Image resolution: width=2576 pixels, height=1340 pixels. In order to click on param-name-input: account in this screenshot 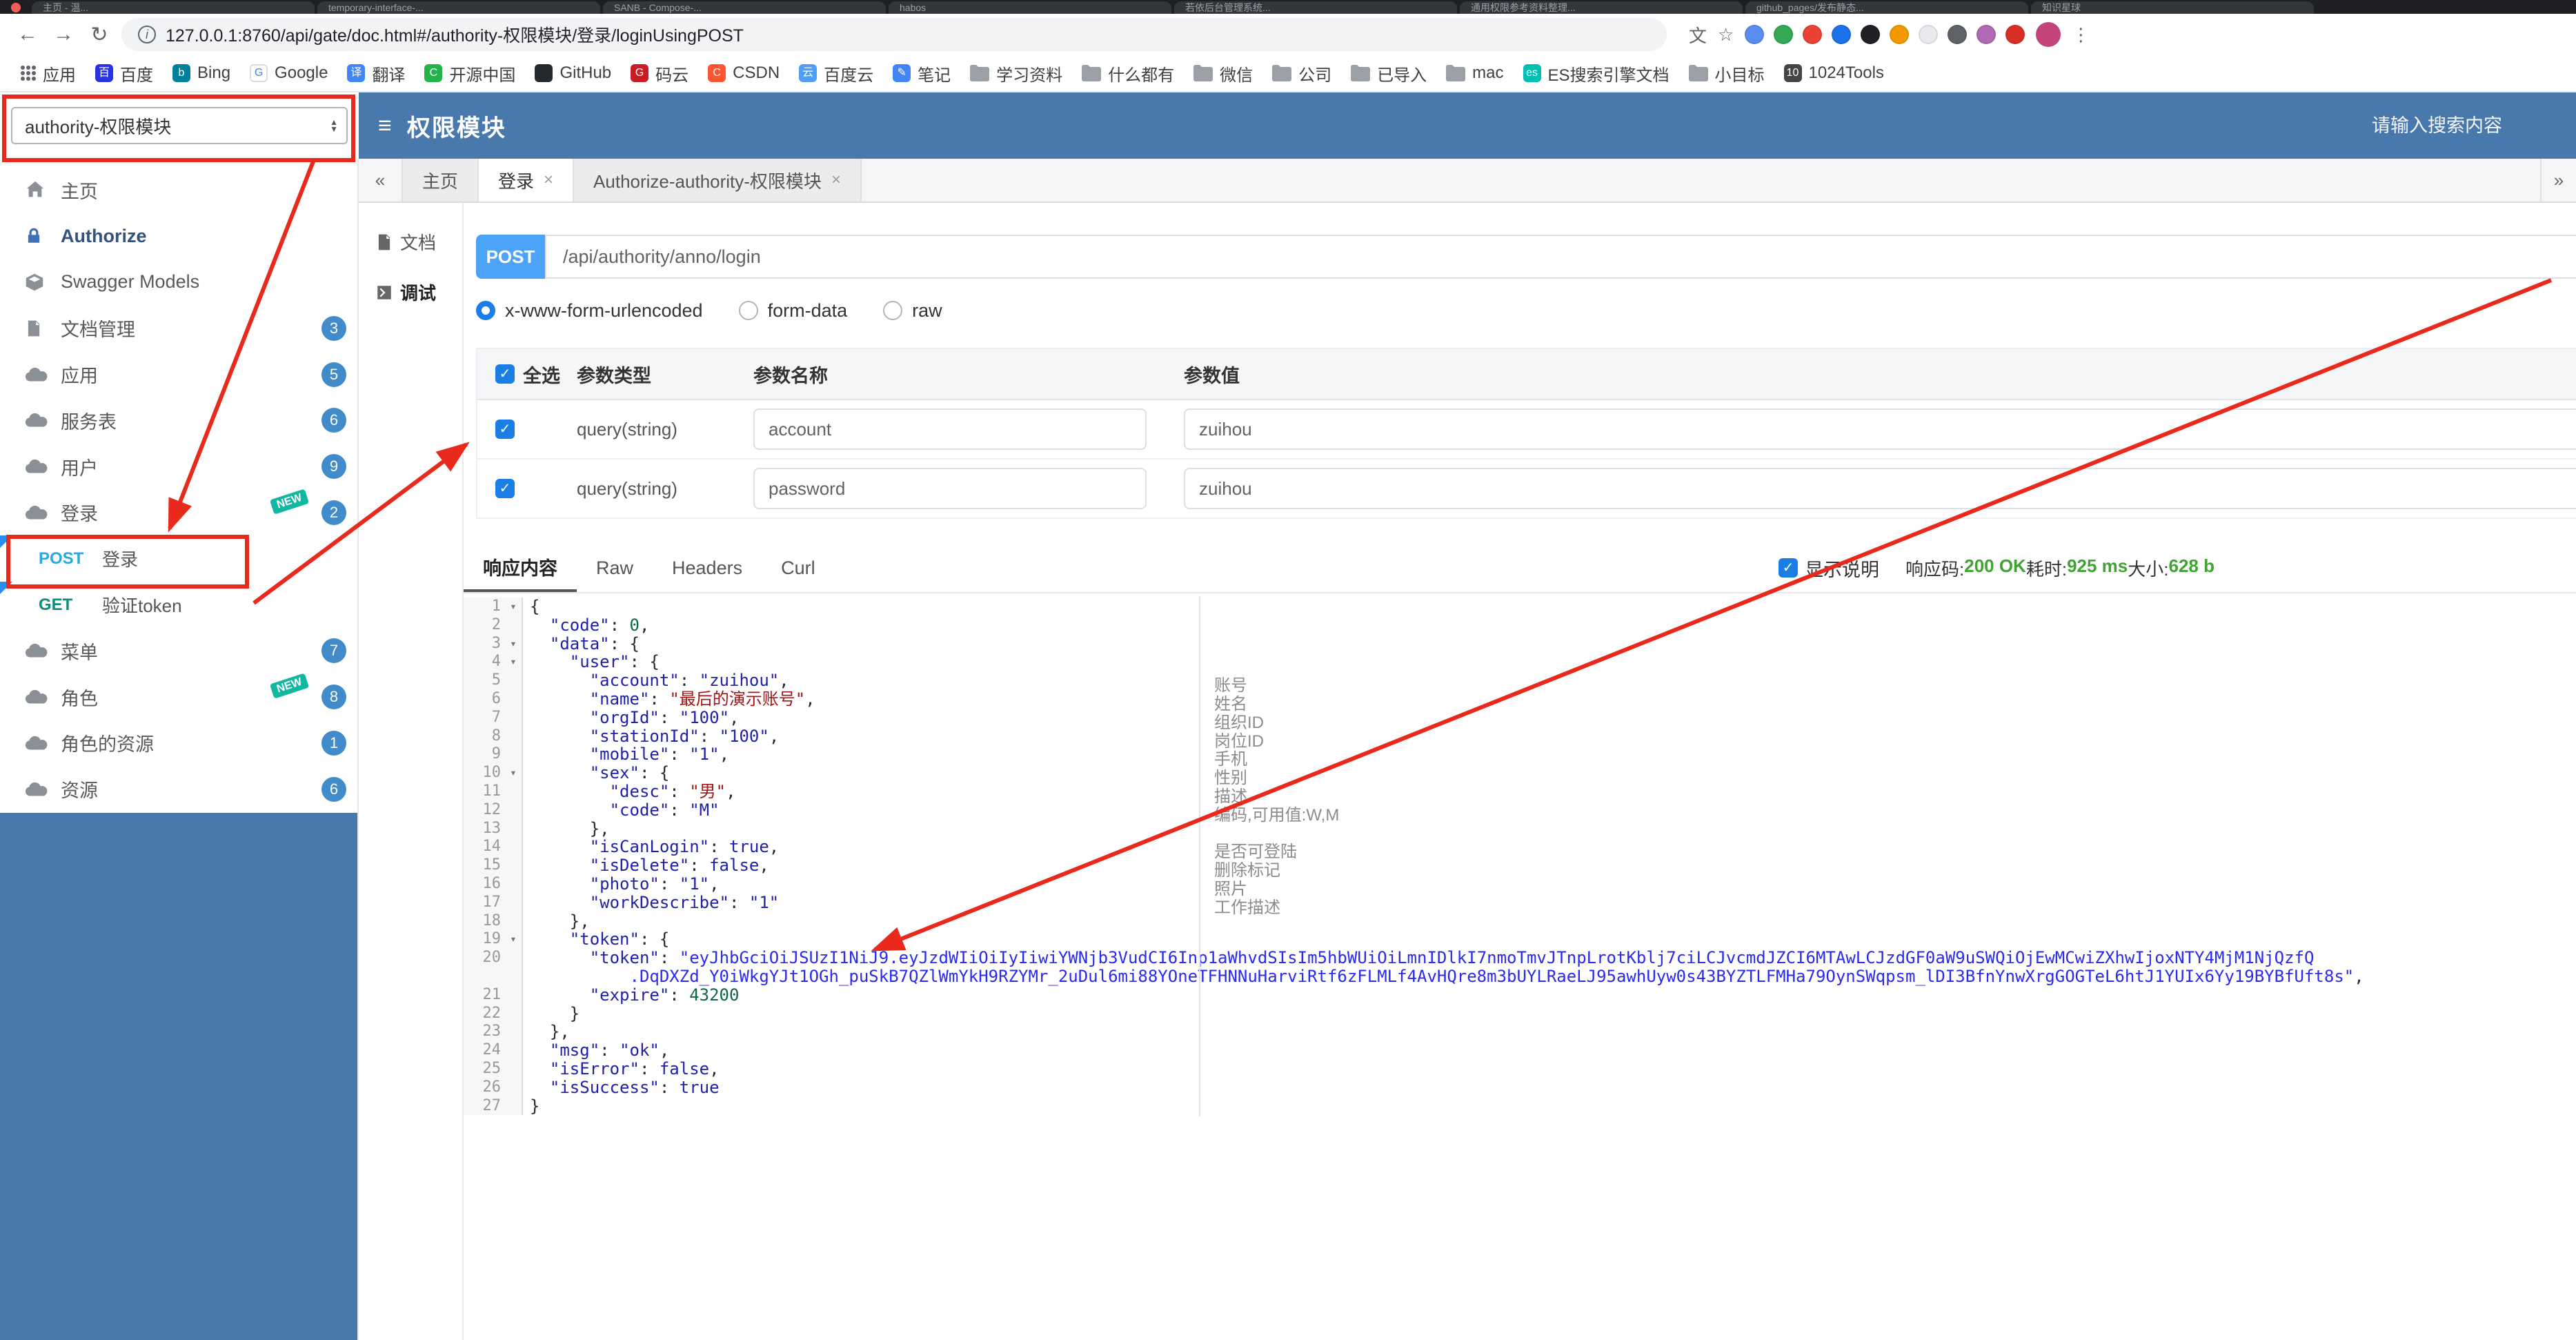, I will do `click(950, 429)`.